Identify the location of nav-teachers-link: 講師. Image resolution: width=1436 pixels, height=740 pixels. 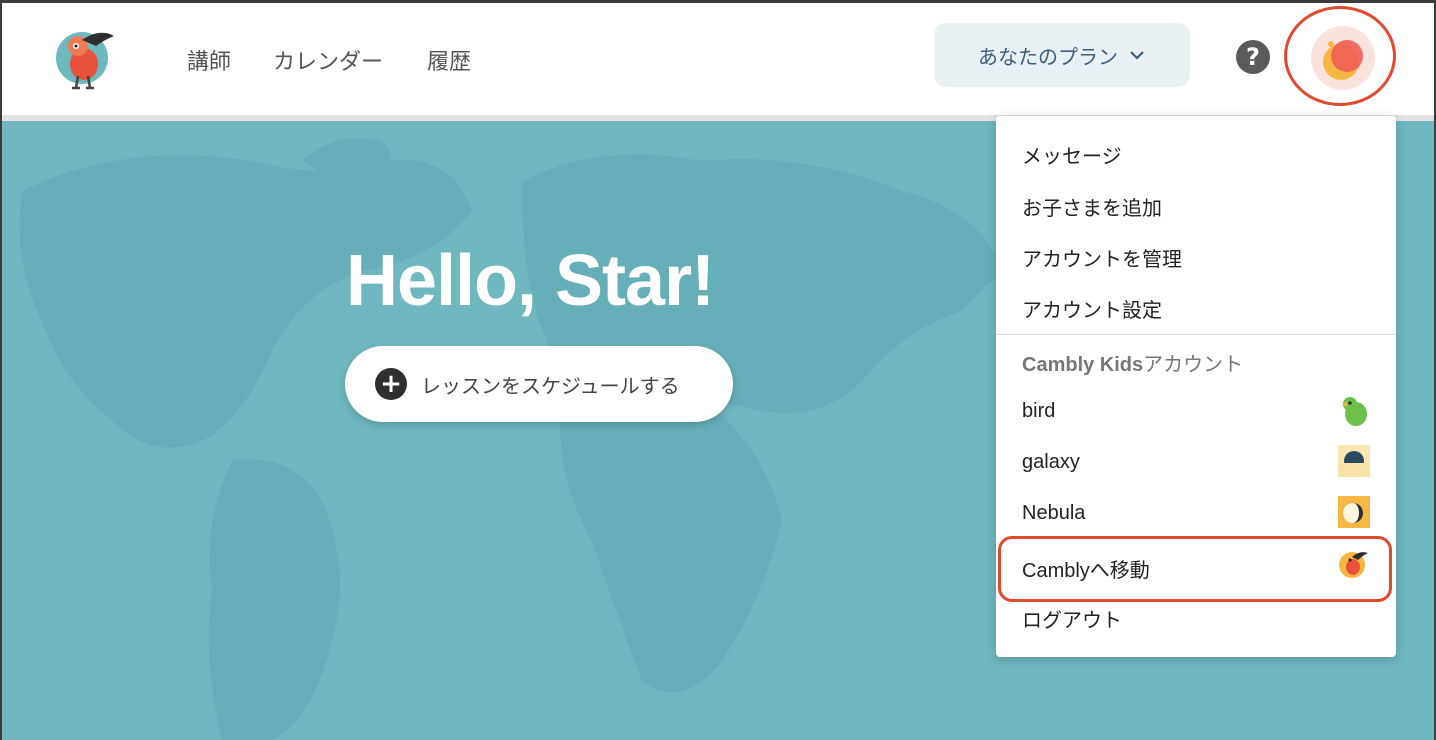
(209, 60).